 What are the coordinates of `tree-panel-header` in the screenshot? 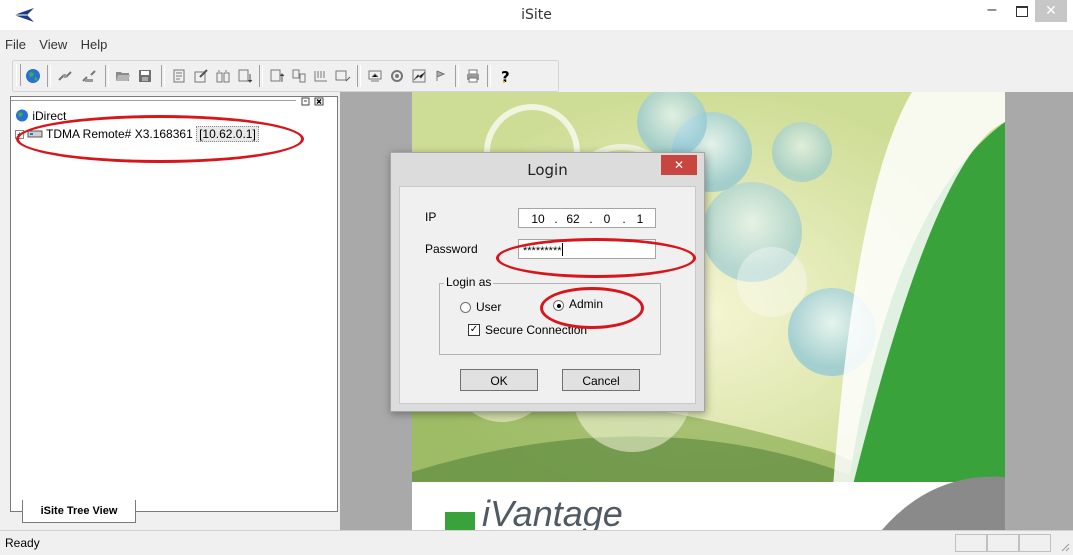 It's located at (174, 101).